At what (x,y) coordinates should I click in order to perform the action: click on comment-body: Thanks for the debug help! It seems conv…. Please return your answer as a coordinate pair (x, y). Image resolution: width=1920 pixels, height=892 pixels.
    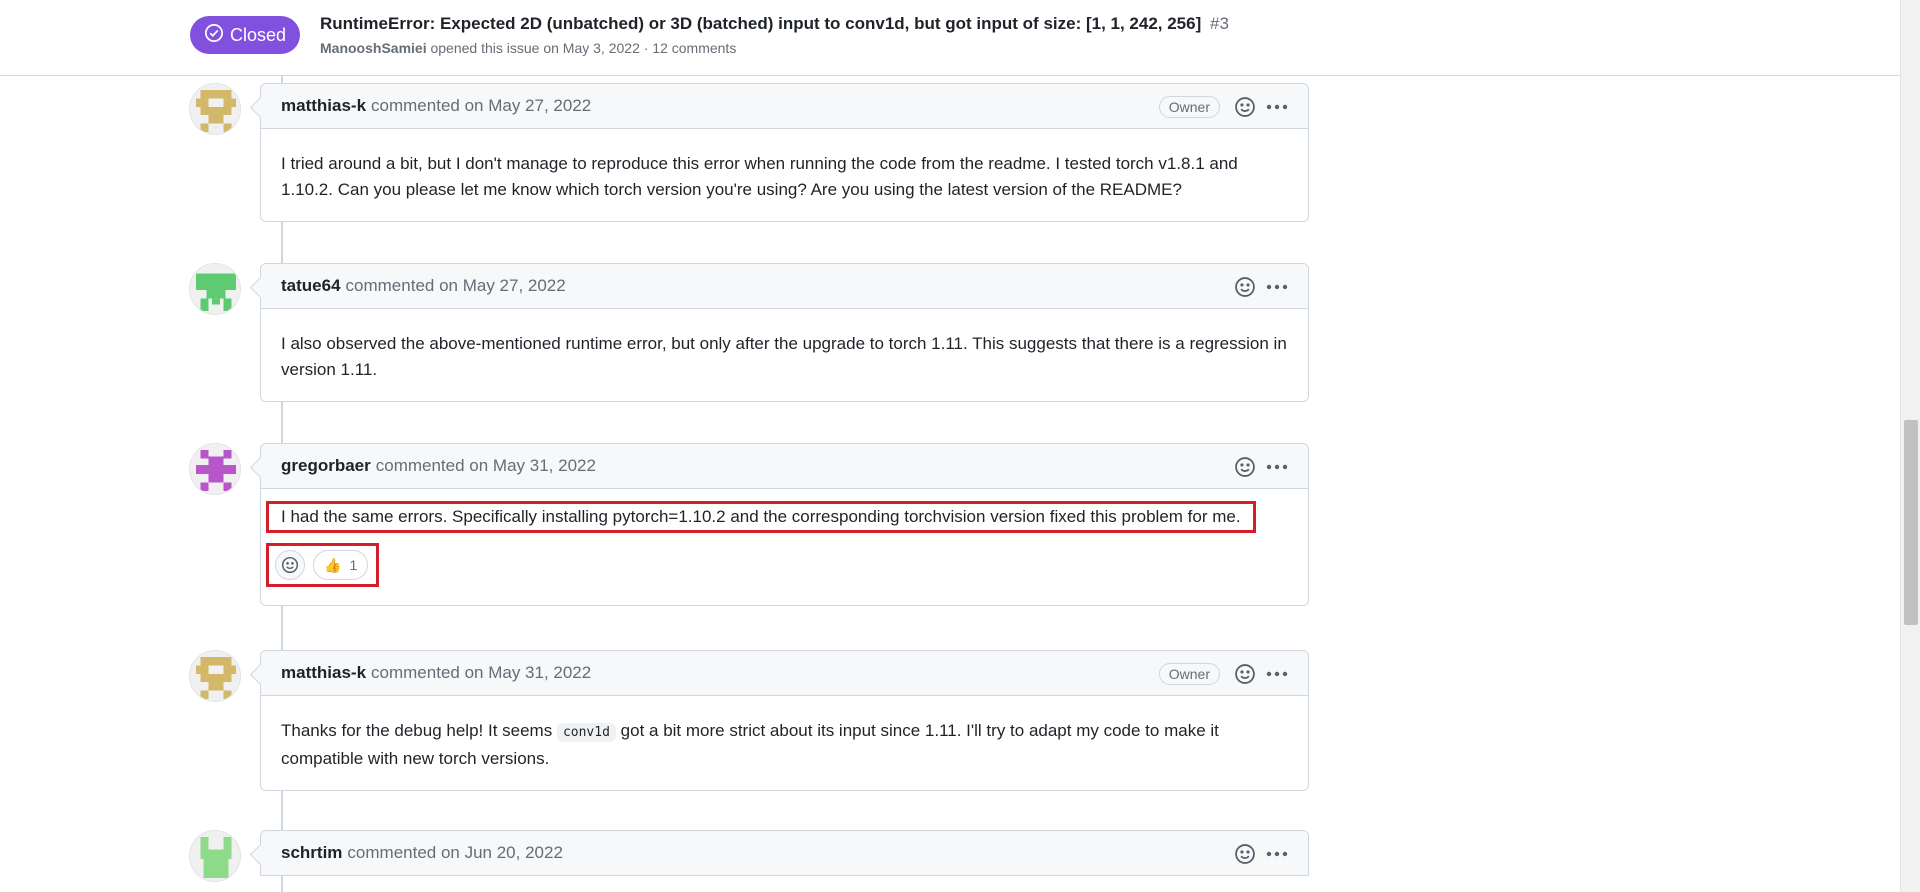
    Looking at the image, I should click on (784, 743).